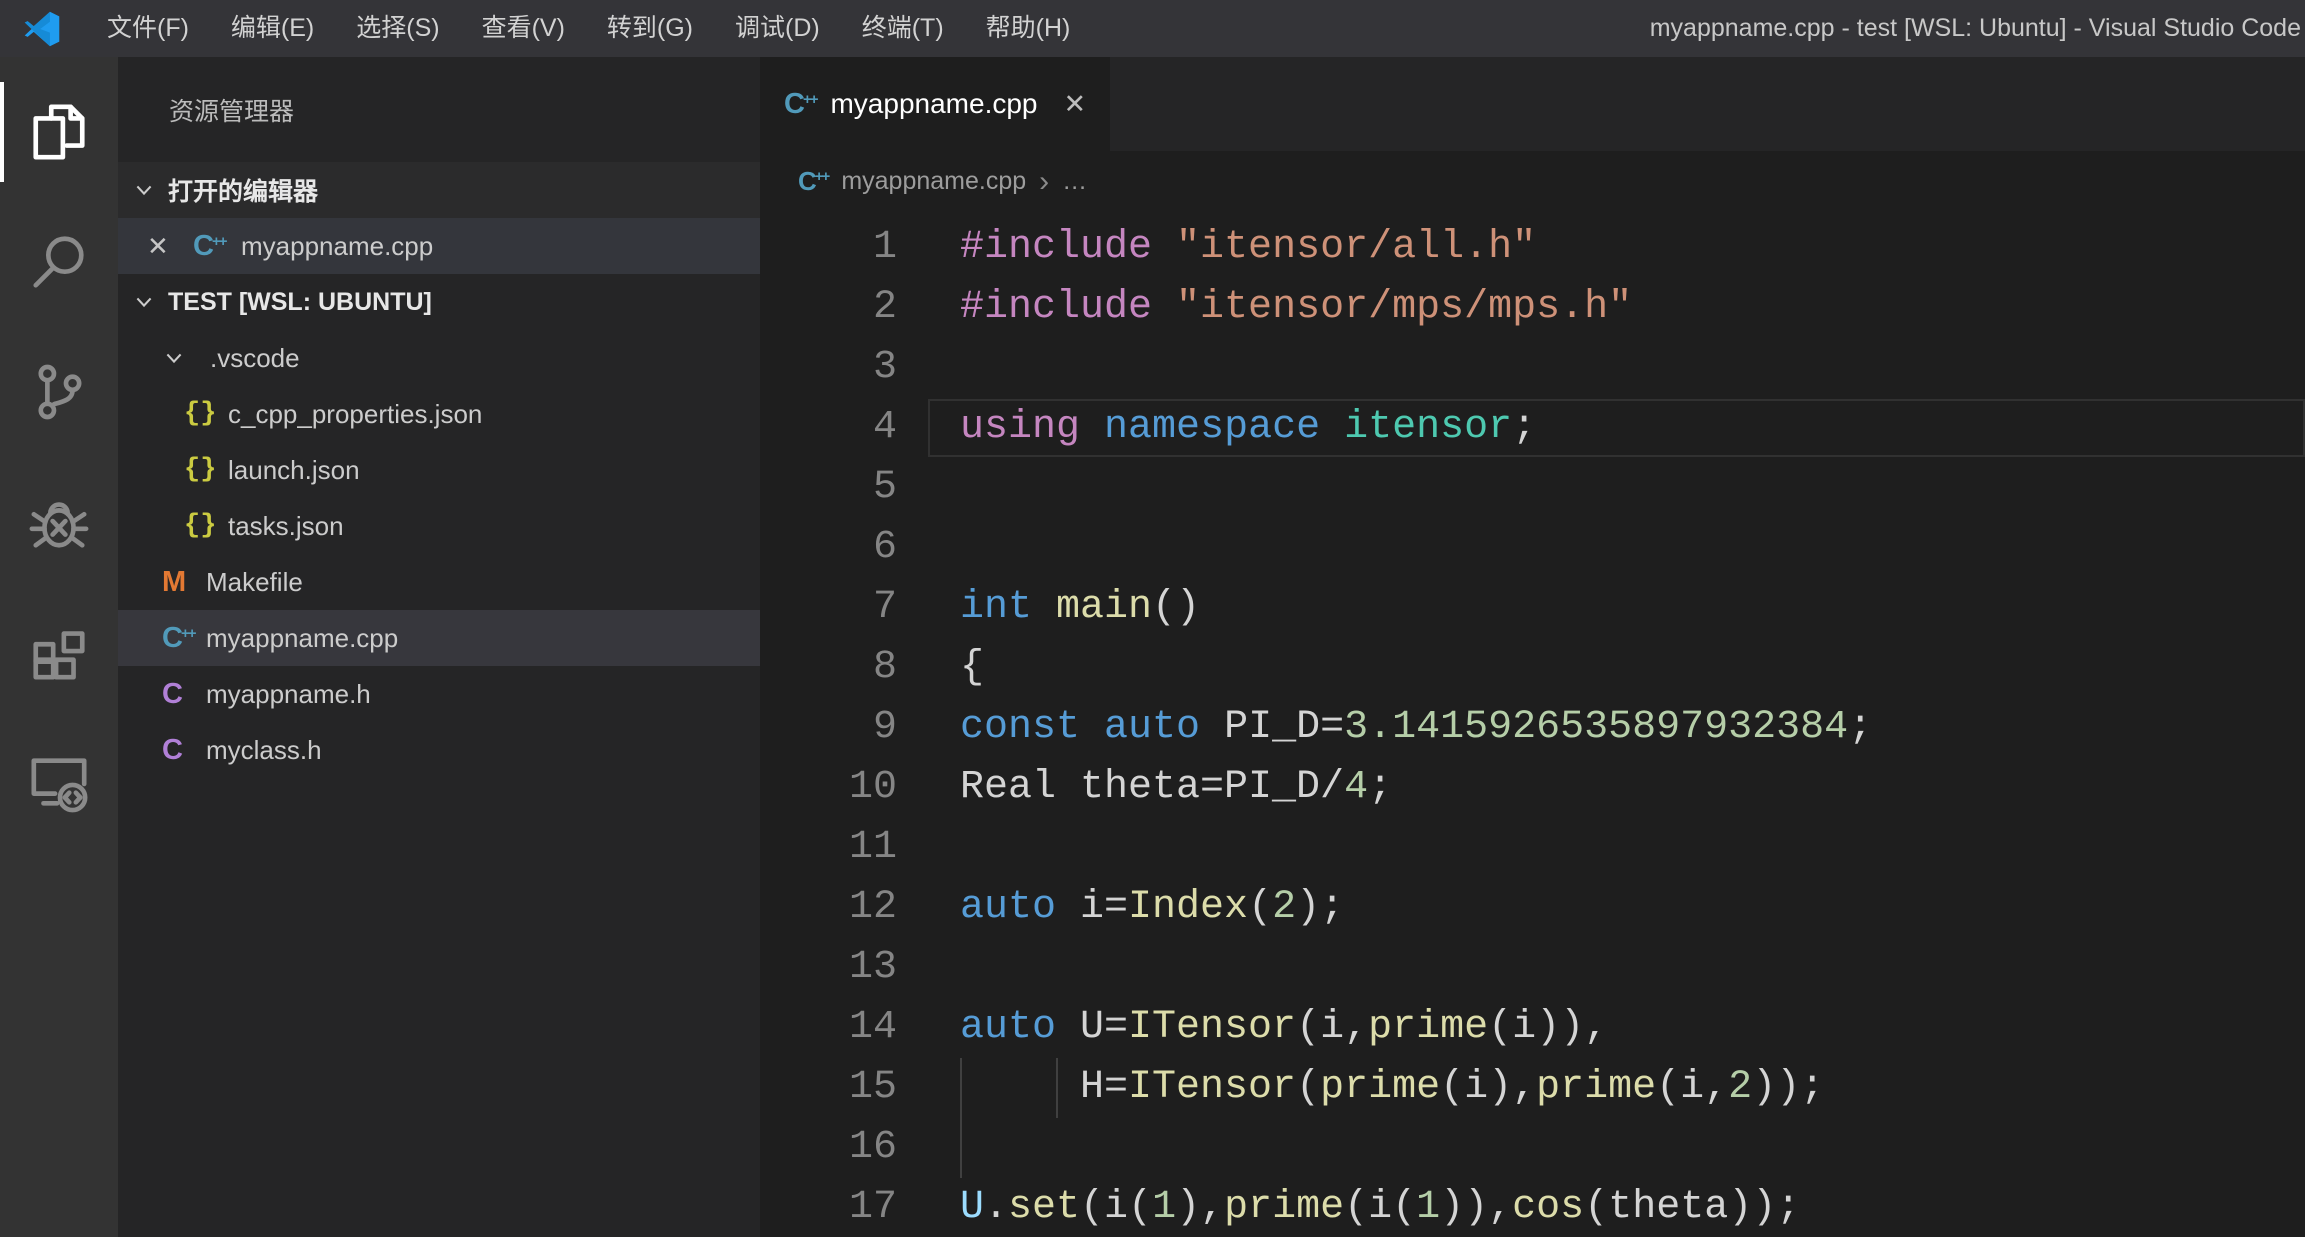 This screenshot has height=1237, width=2305. Describe the element at coordinates (232, 111) in the screenshot. I see `sidebar-title: 资源管理器` at that location.